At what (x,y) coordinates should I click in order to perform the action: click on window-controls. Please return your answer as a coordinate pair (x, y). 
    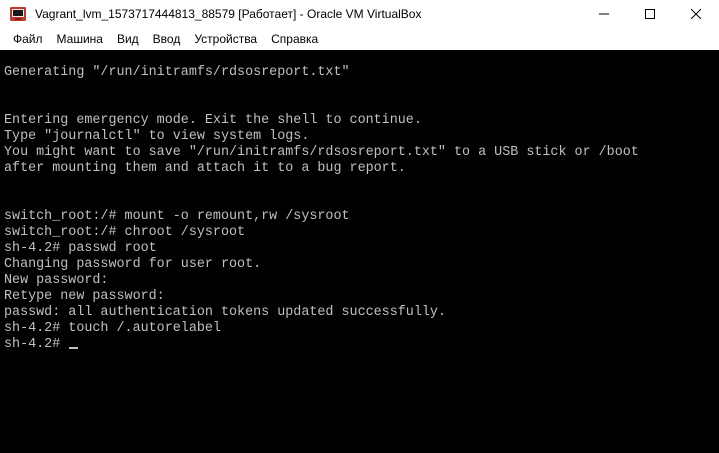
    Looking at the image, I should click on (650, 14).